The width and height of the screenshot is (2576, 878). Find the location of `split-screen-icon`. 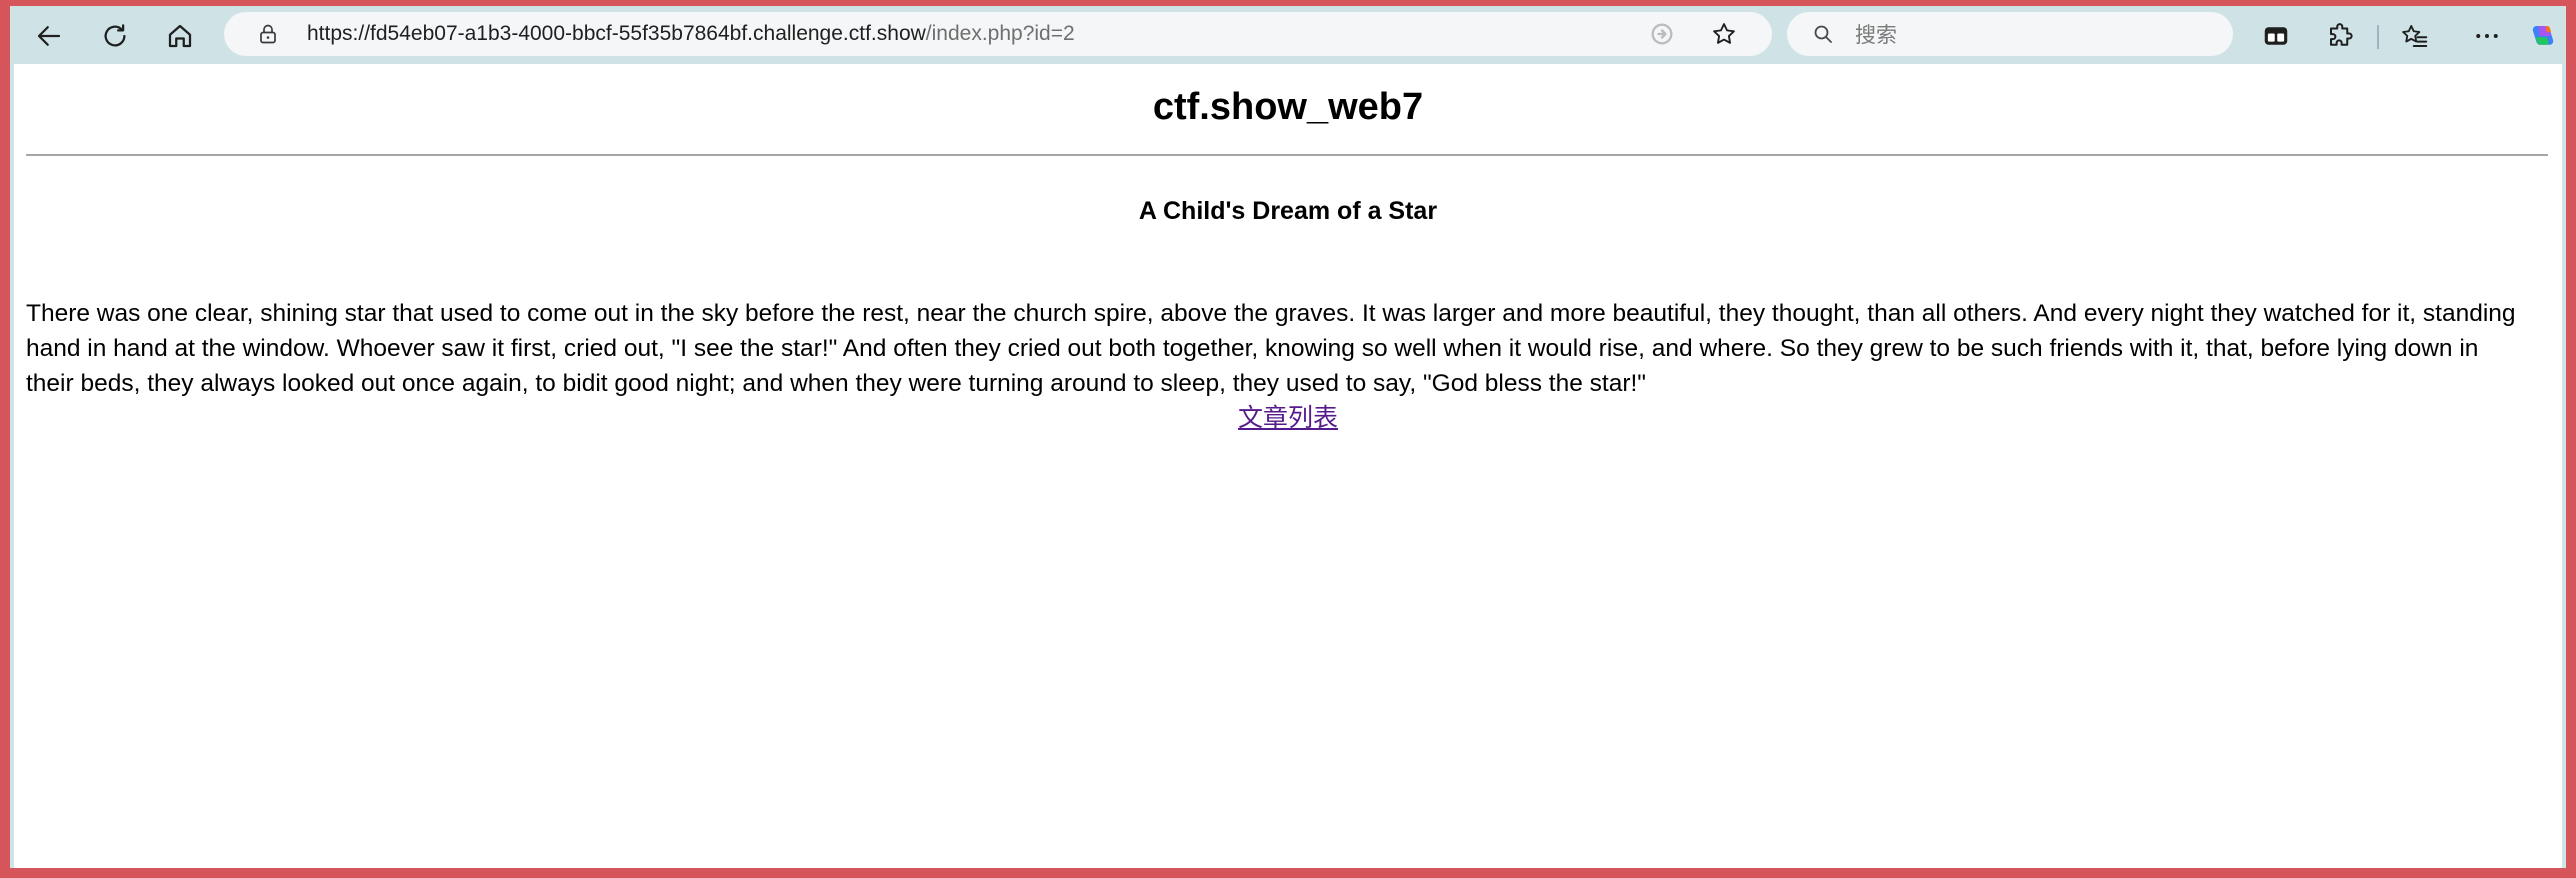

split-screen-icon is located at coordinates (2276, 36).